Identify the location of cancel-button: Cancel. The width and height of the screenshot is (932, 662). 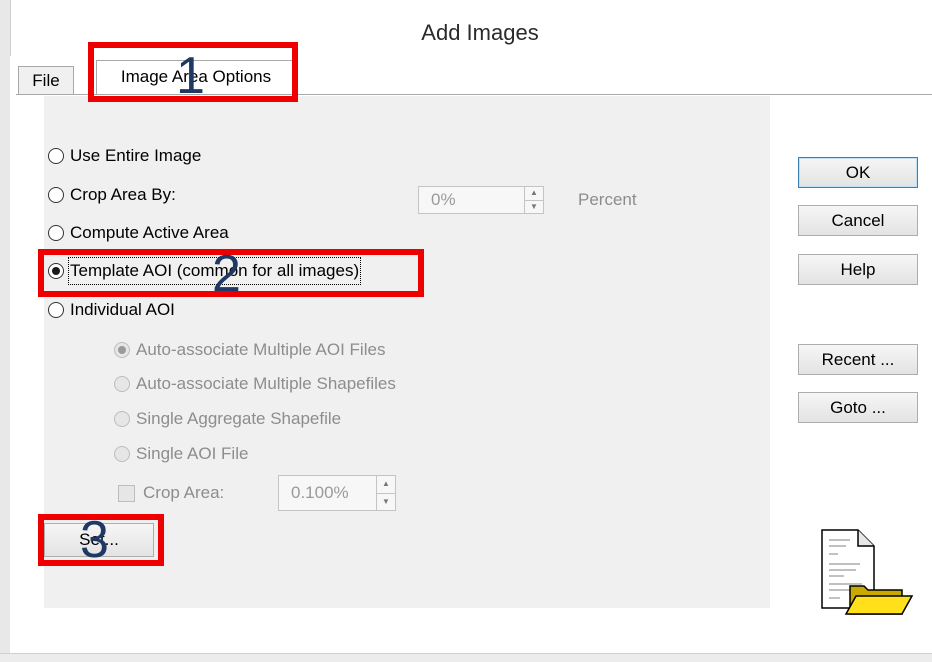
(858, 220).